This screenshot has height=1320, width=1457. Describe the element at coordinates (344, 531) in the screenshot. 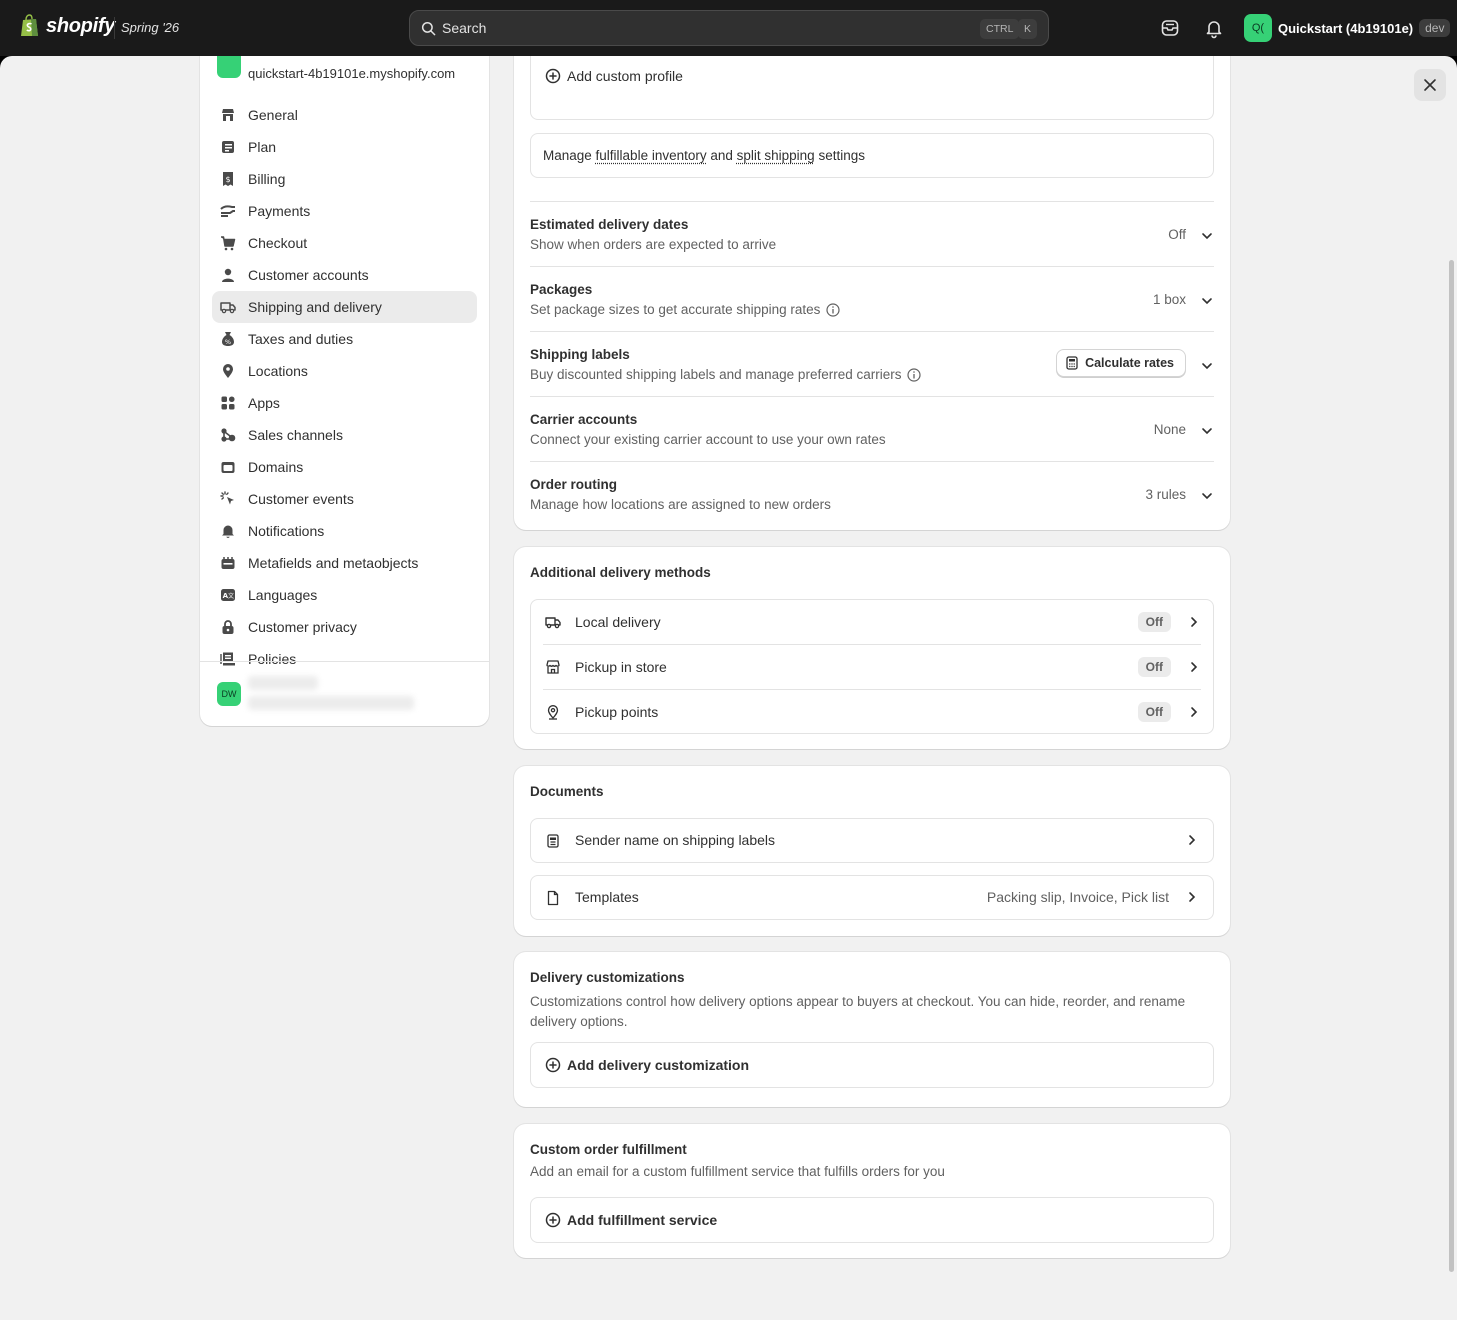

I see `sidebar-item-notifications: Notifications` at that location.